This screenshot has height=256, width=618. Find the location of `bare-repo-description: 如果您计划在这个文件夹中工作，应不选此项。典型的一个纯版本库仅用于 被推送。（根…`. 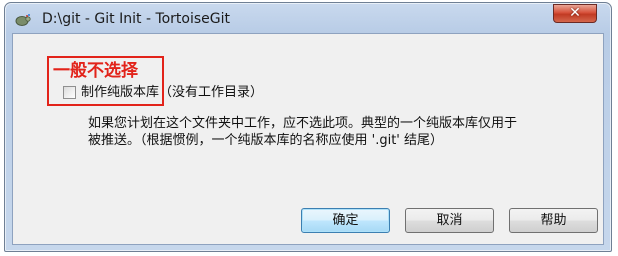

bare-repo-description: 如果您计划在这个文件夹中工作，应不选此项。典型的一个纯版本库仅用于 被推送。（根… is located at coordinates (303, 132).